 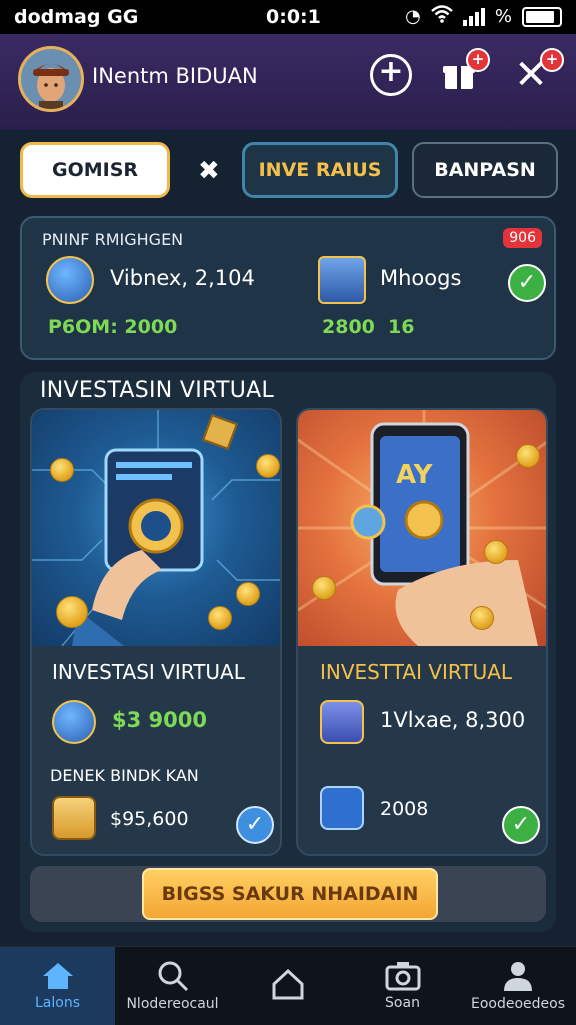 What do you see at coordinates (51, 79) in the screenshot?
I see `avatar` at bounding box center [51, 79].